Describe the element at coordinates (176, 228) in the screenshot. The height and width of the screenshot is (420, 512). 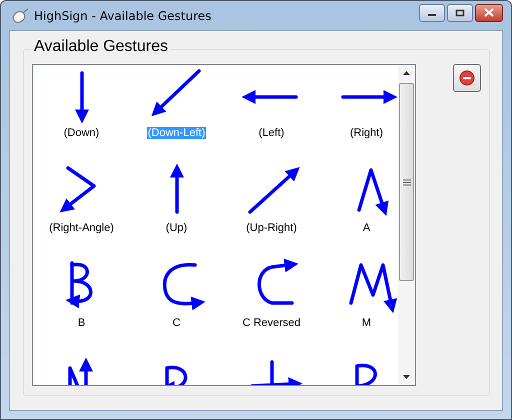
I see `gesture-label: (Up)` at that location.